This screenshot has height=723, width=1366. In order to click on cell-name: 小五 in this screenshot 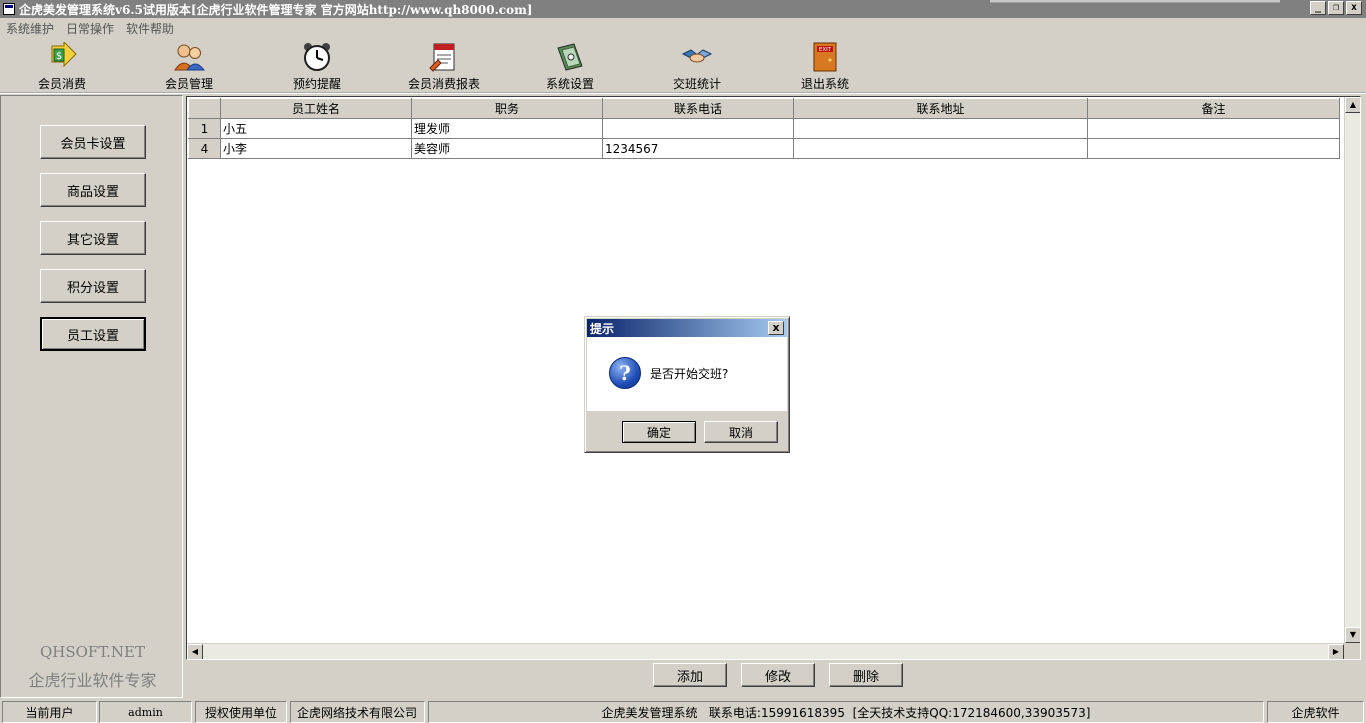, I will do `click(316, 128)`.